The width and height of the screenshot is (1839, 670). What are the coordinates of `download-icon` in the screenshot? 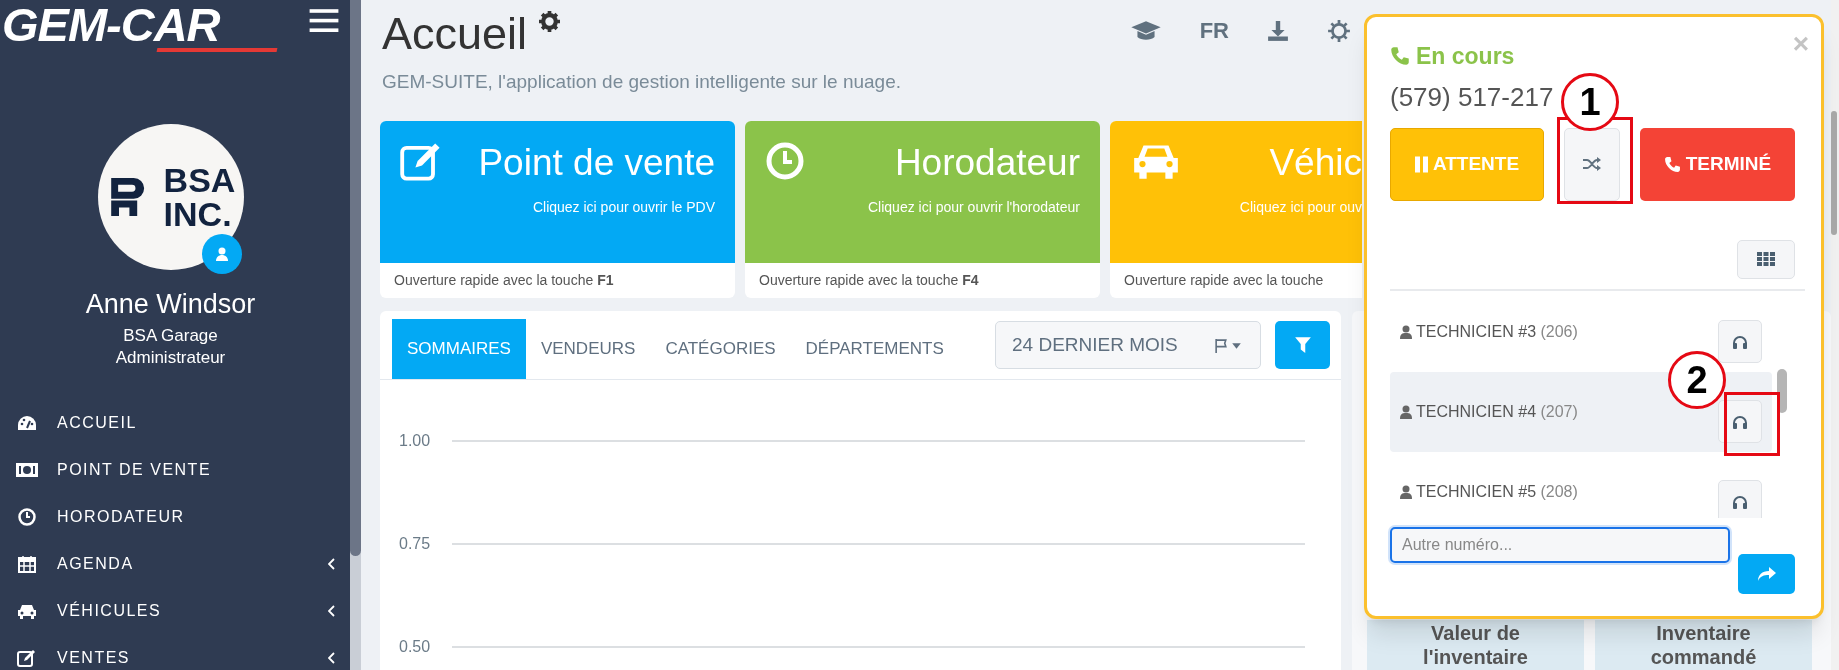 It's located at (1278, 30).